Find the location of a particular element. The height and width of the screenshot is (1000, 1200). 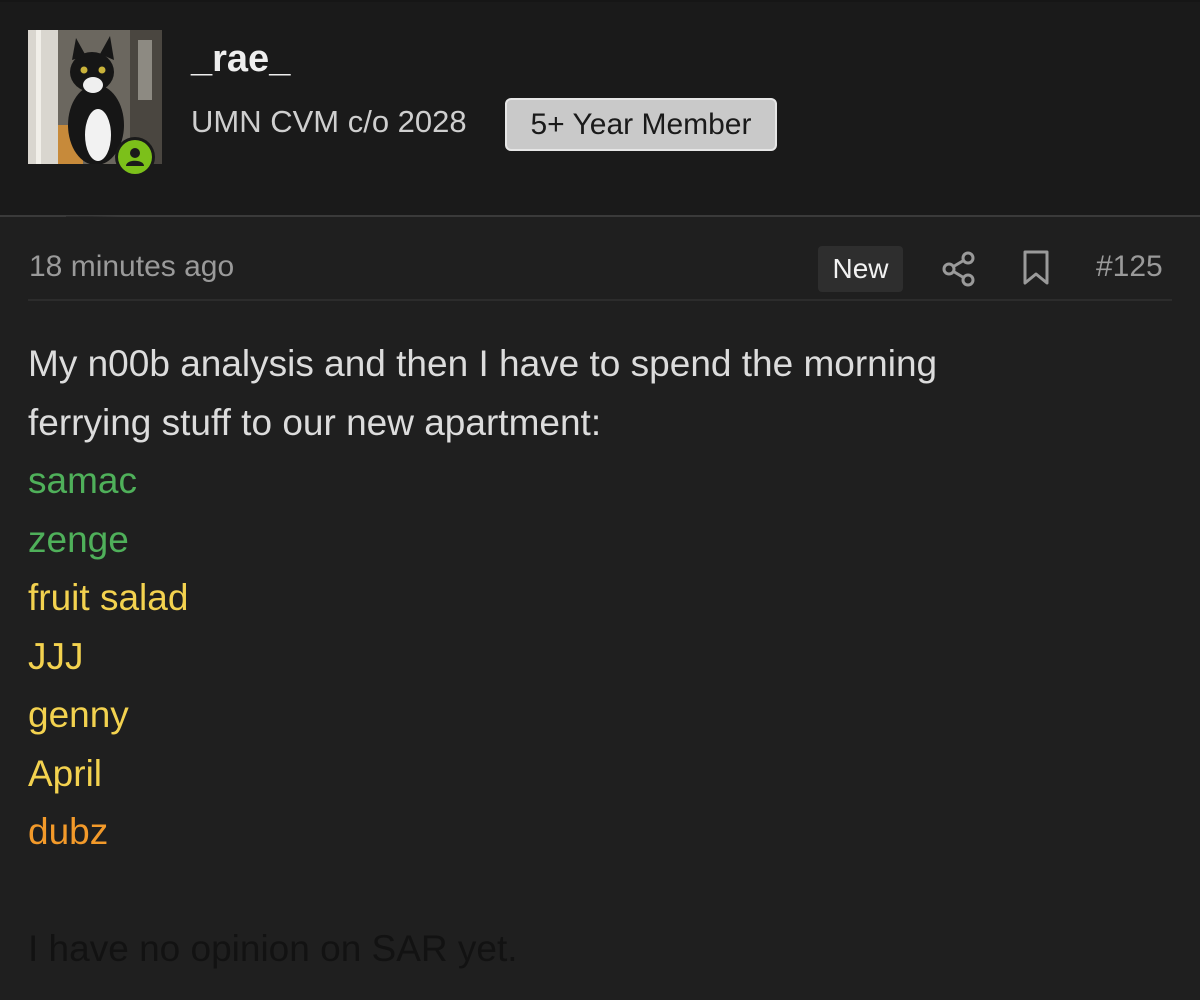

ranked-list-item: April is located at coordinates (65, 773).